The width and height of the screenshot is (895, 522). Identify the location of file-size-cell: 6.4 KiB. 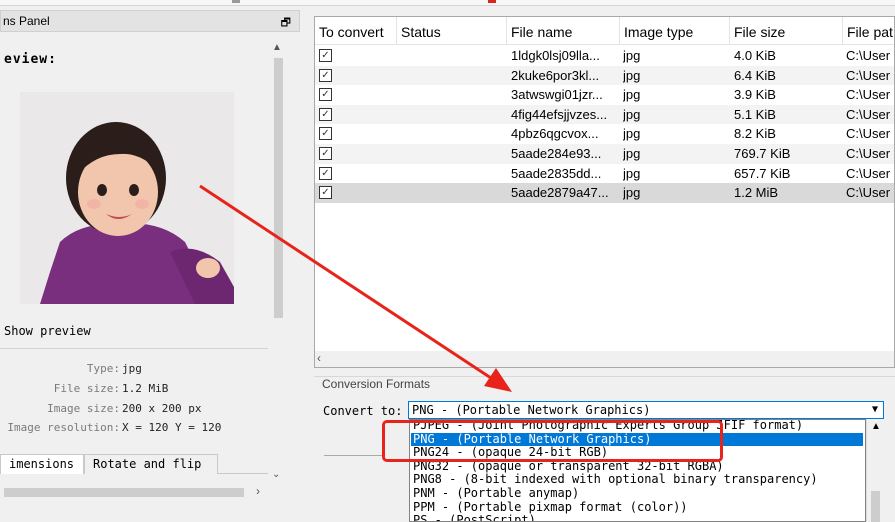
(755, 75).